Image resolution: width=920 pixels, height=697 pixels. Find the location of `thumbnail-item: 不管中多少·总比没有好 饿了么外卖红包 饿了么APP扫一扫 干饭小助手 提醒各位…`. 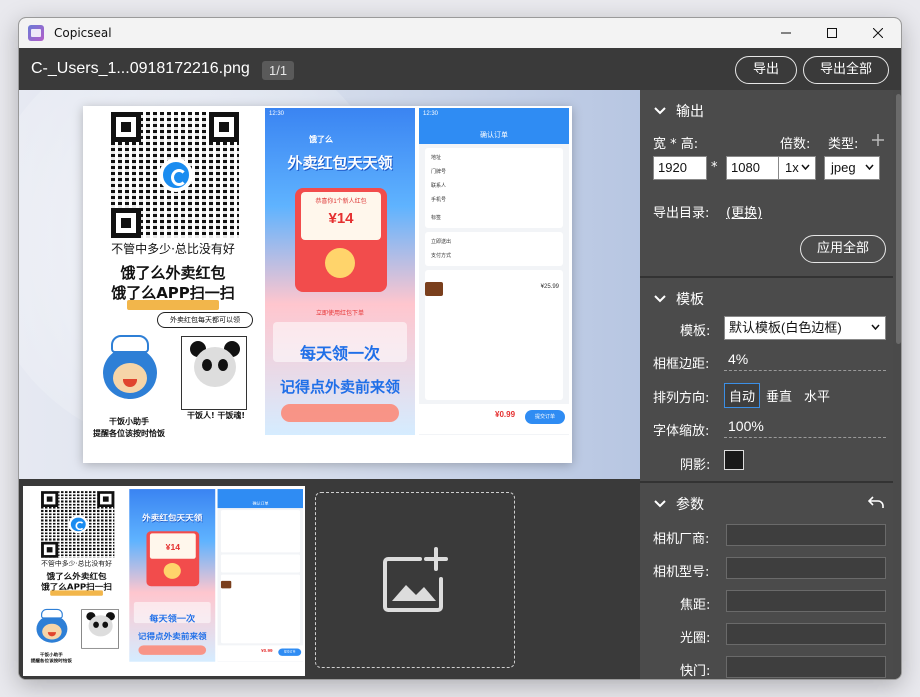

thumbnail-item: 不管中多少·总比没有好 饿了么外卖红包 饿了么APP扫一扫 干饭小助手 提醒各位… is located at coordinates (164, 581).